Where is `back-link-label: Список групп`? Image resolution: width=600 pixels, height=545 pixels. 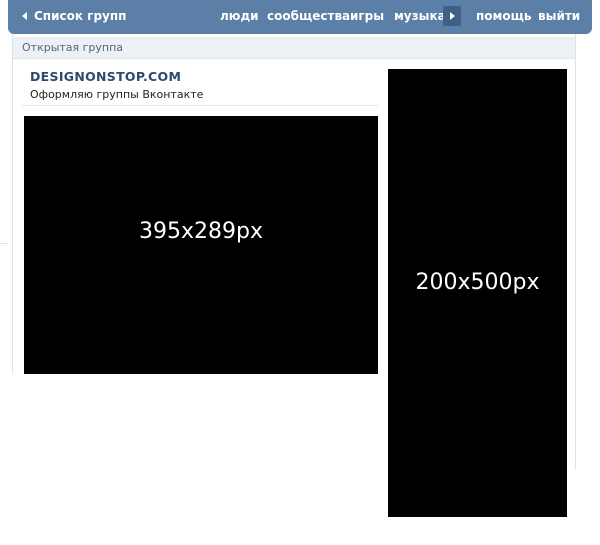
back-link-label: Список групп is located at coordinates (80, 16).